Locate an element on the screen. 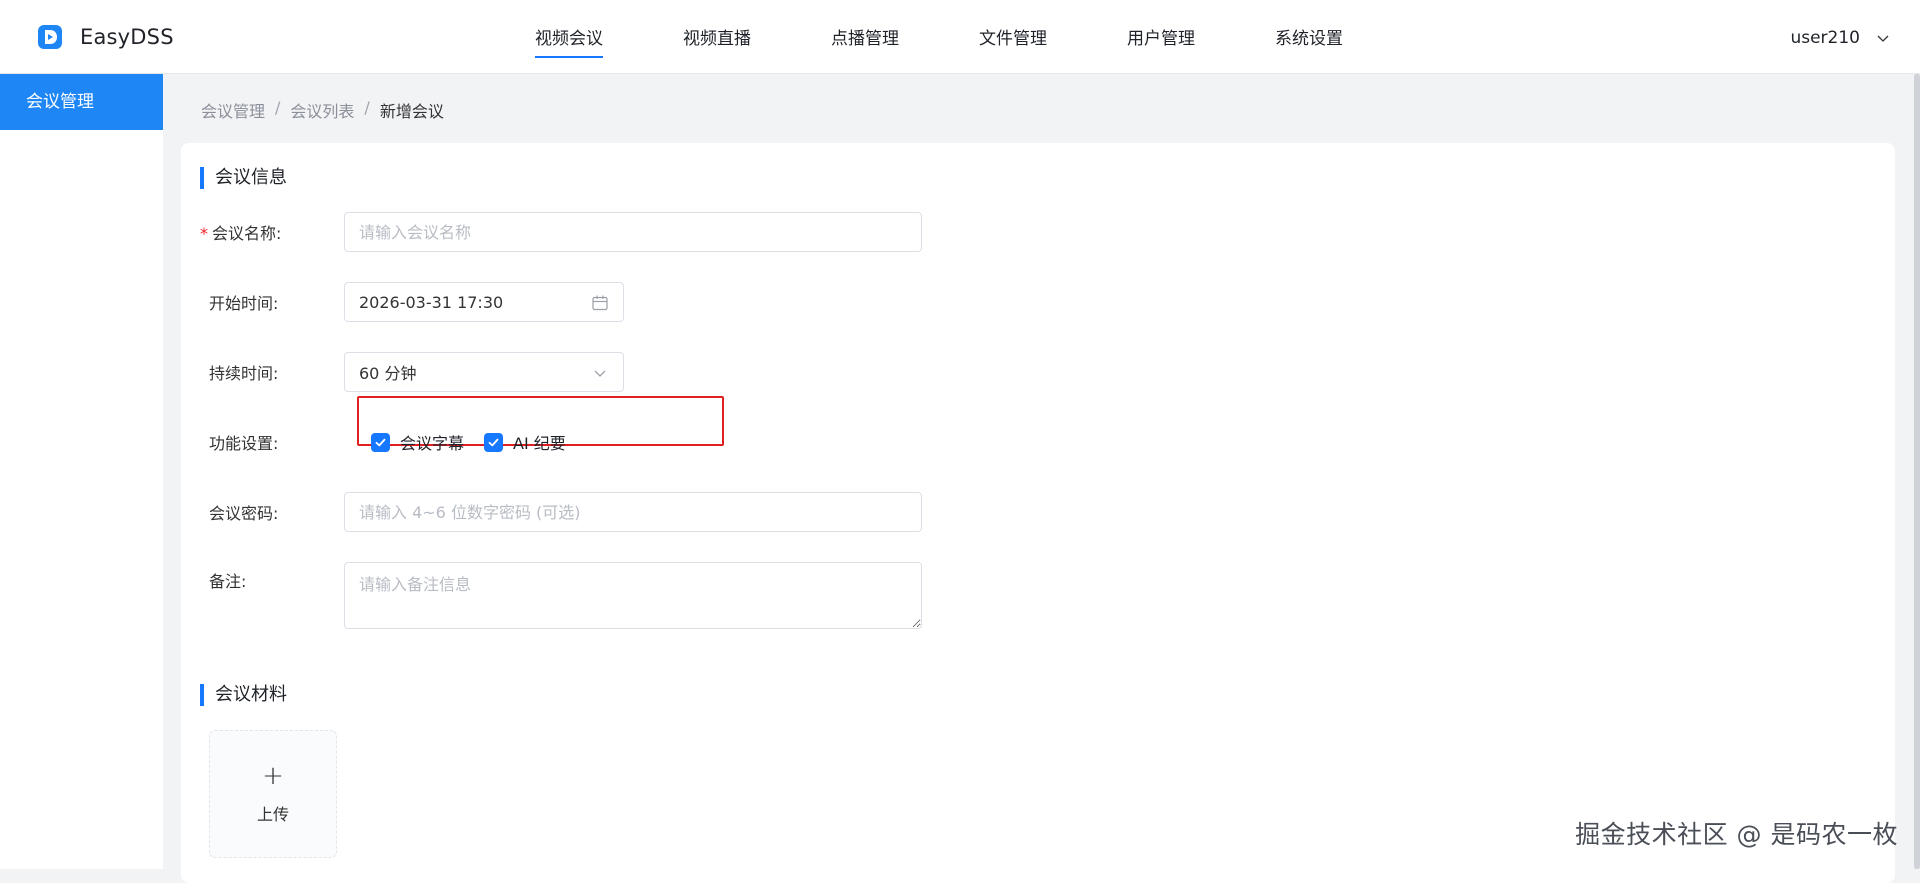 This screenshot has width=1920, height=883. name-label: * 会议名称: is located at coordinates (241, 233).